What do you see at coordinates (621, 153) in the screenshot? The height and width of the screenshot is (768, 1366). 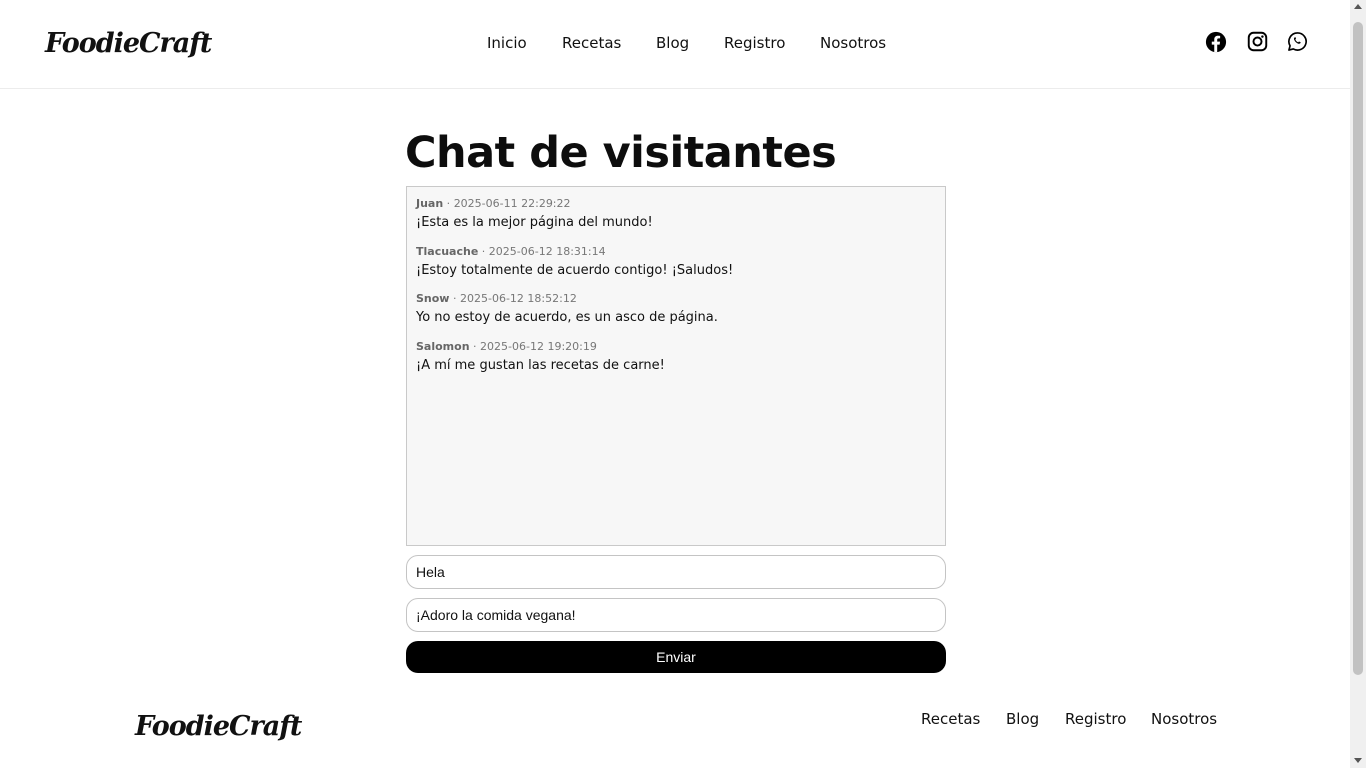 I see `page-title: Chat de visitantes` at bounding box center [621, 153].